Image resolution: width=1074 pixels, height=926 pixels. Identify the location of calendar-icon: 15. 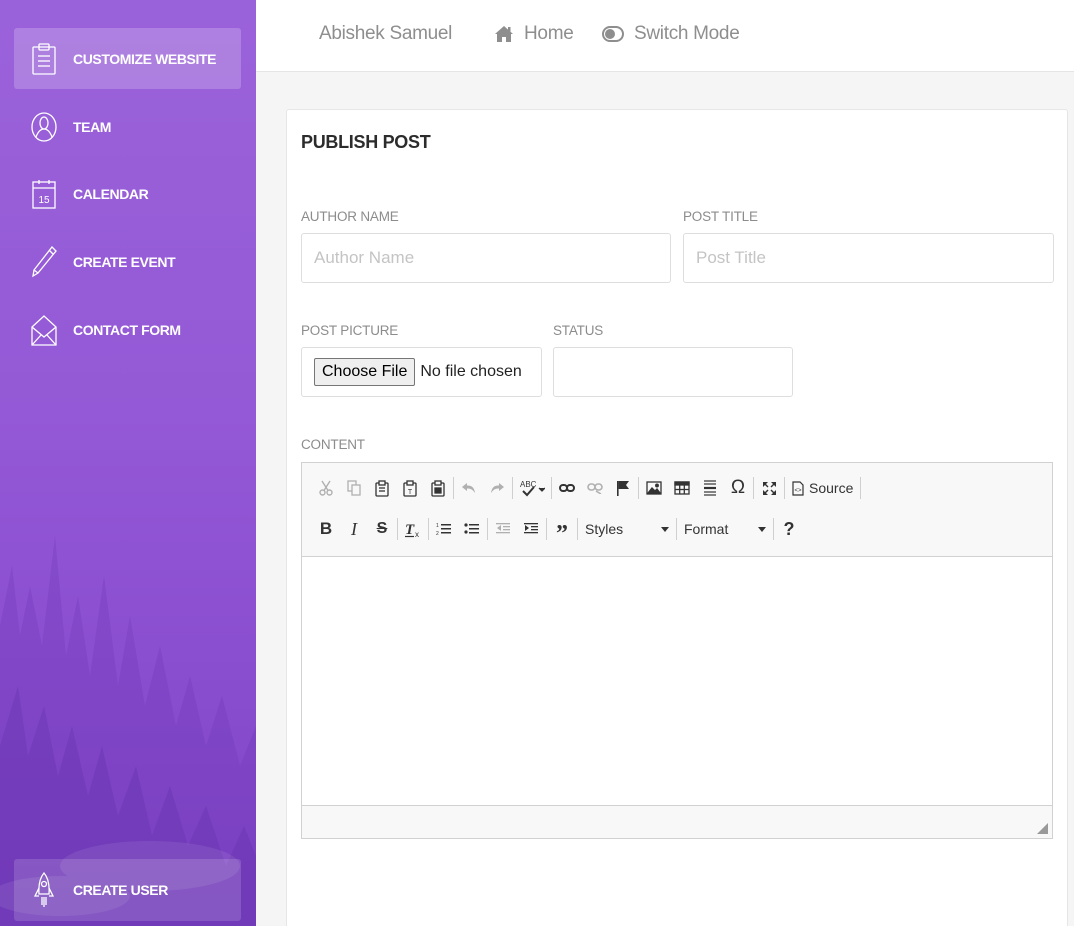
(44, 194).